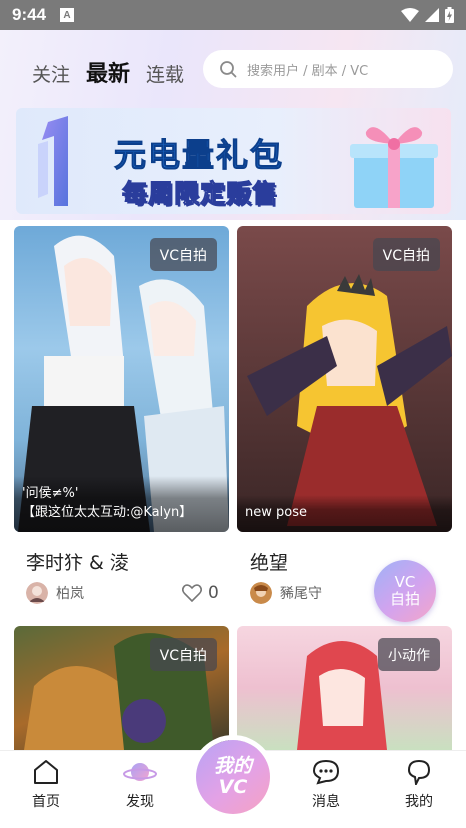 This screenshot has height=828, width=466. What do you see at coordinates (432, 15) in the screenshot?
I see `signal-icon` at bounding box center [432, 15].